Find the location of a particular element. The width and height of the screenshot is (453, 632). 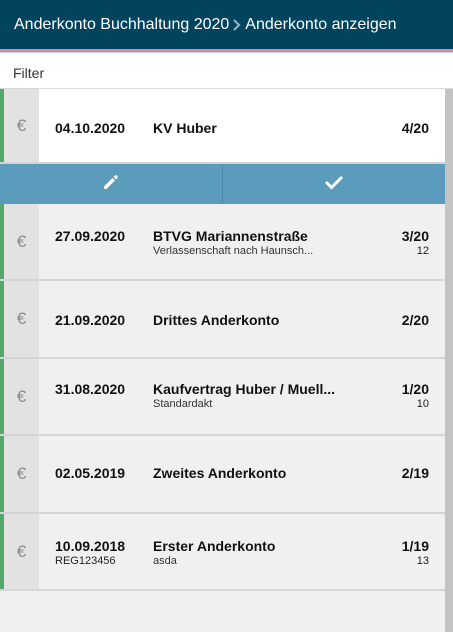

entry-date: 31.08.2020 is located at coordinates (90, 389).